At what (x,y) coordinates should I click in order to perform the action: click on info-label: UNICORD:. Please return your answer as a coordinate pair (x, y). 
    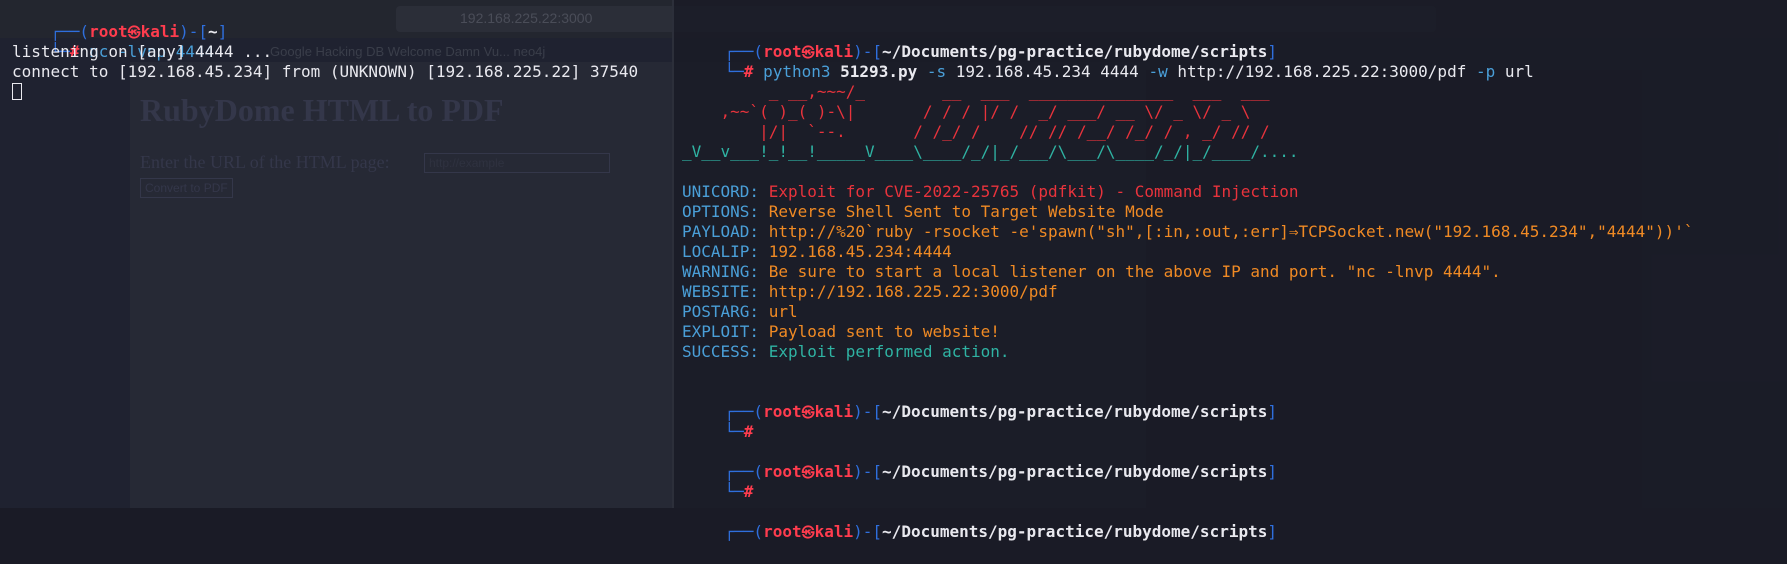
    Looking at the image, I should click on (721, 191).